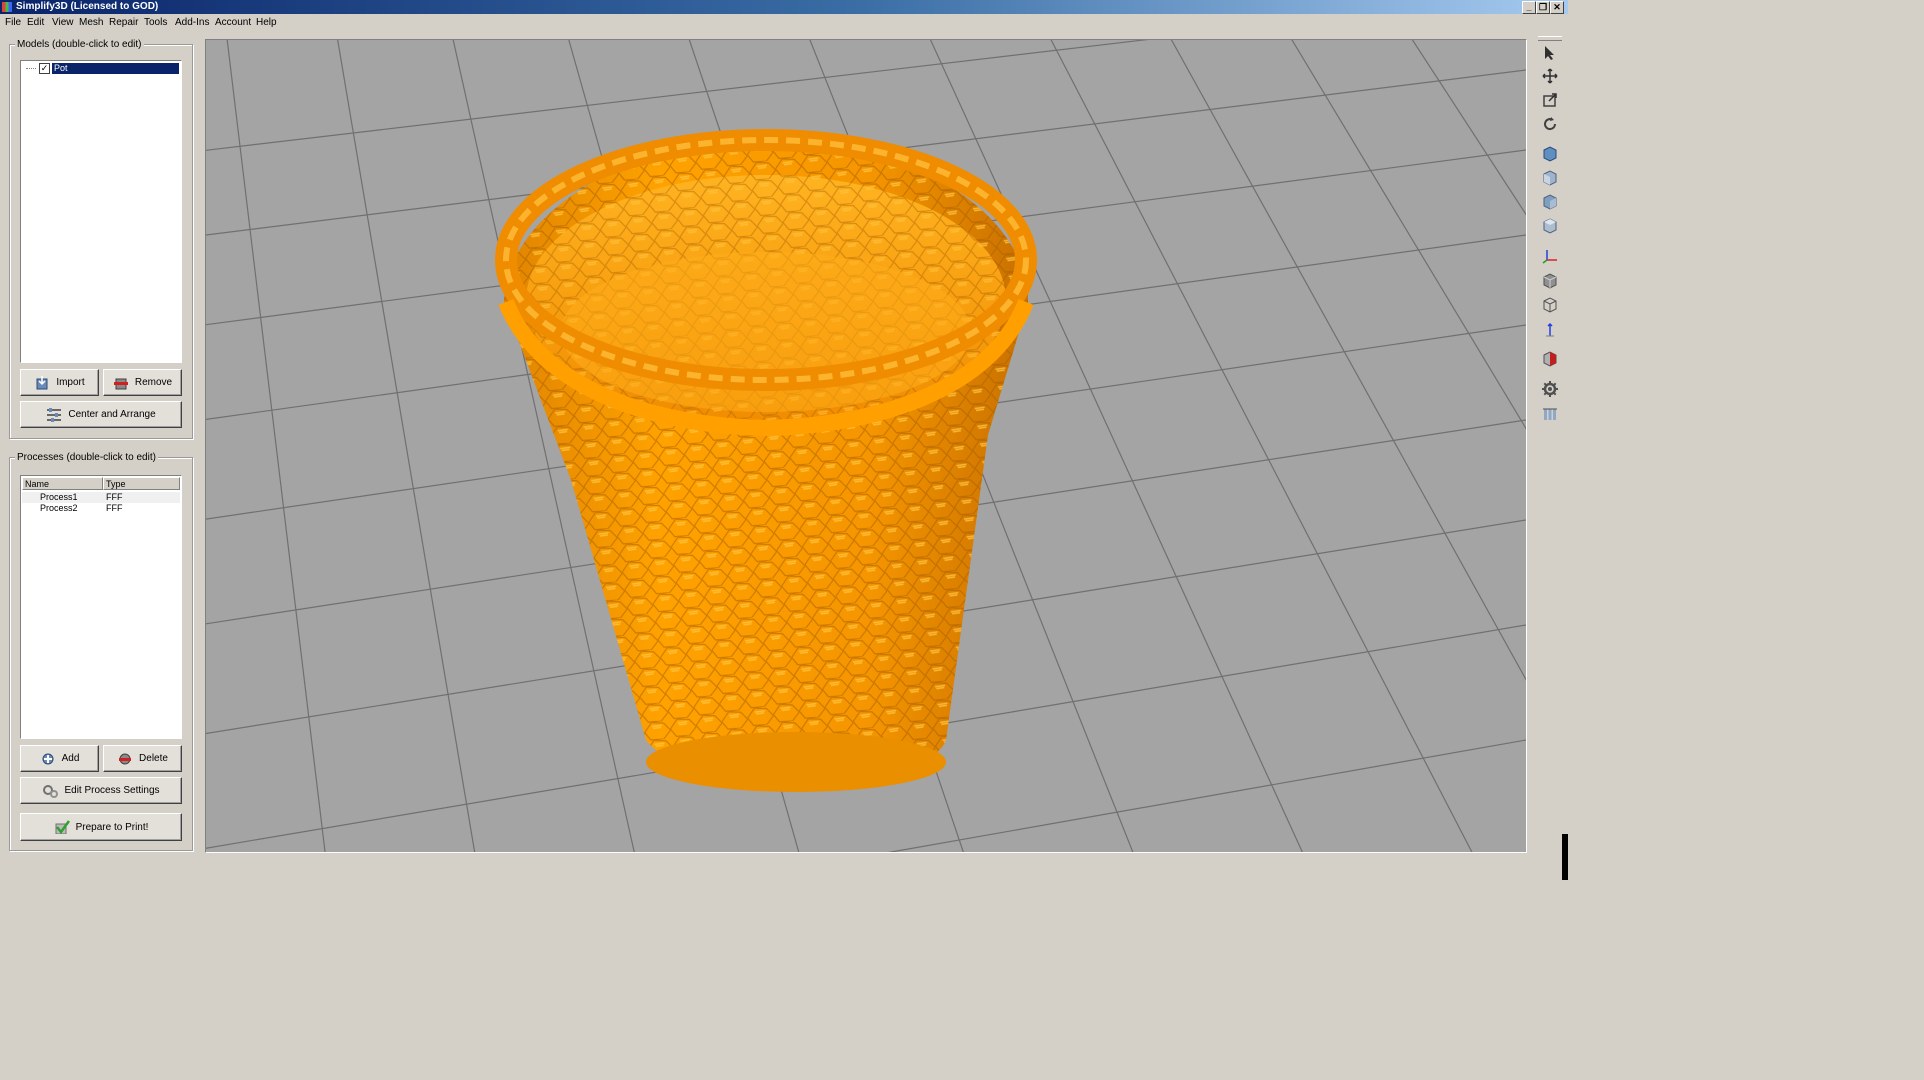  I want to click on menu-account: Account, so click(233, 22).